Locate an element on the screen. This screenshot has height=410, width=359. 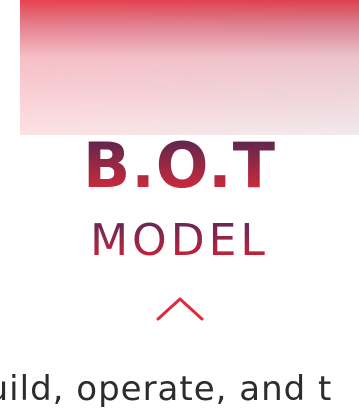
hero-description-text: uild, operate, and t is located at coordinates (166, 389).